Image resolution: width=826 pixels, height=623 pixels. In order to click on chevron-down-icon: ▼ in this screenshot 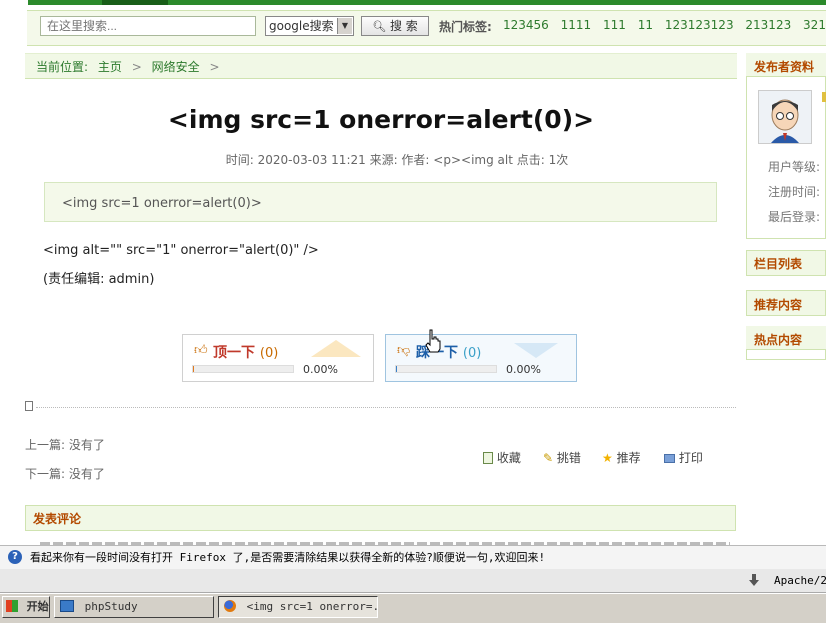, I will do `click(344, 26)`.